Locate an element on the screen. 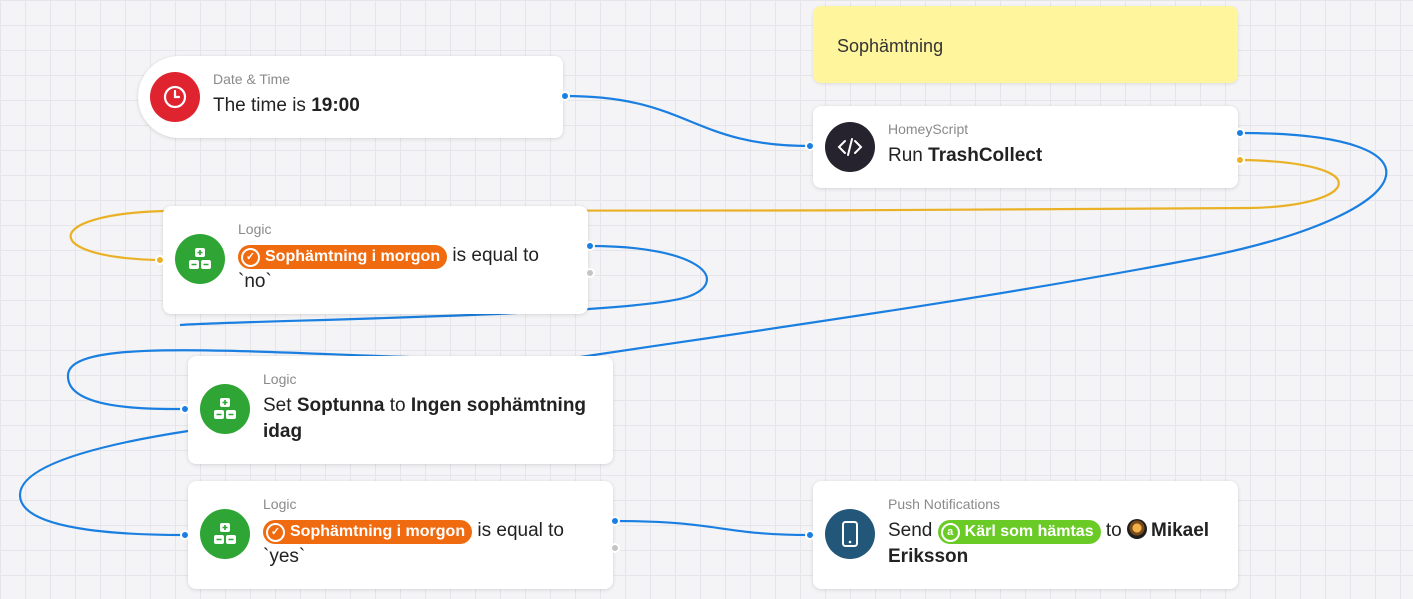  port-datetime-out is located at coordinates (565, 96).